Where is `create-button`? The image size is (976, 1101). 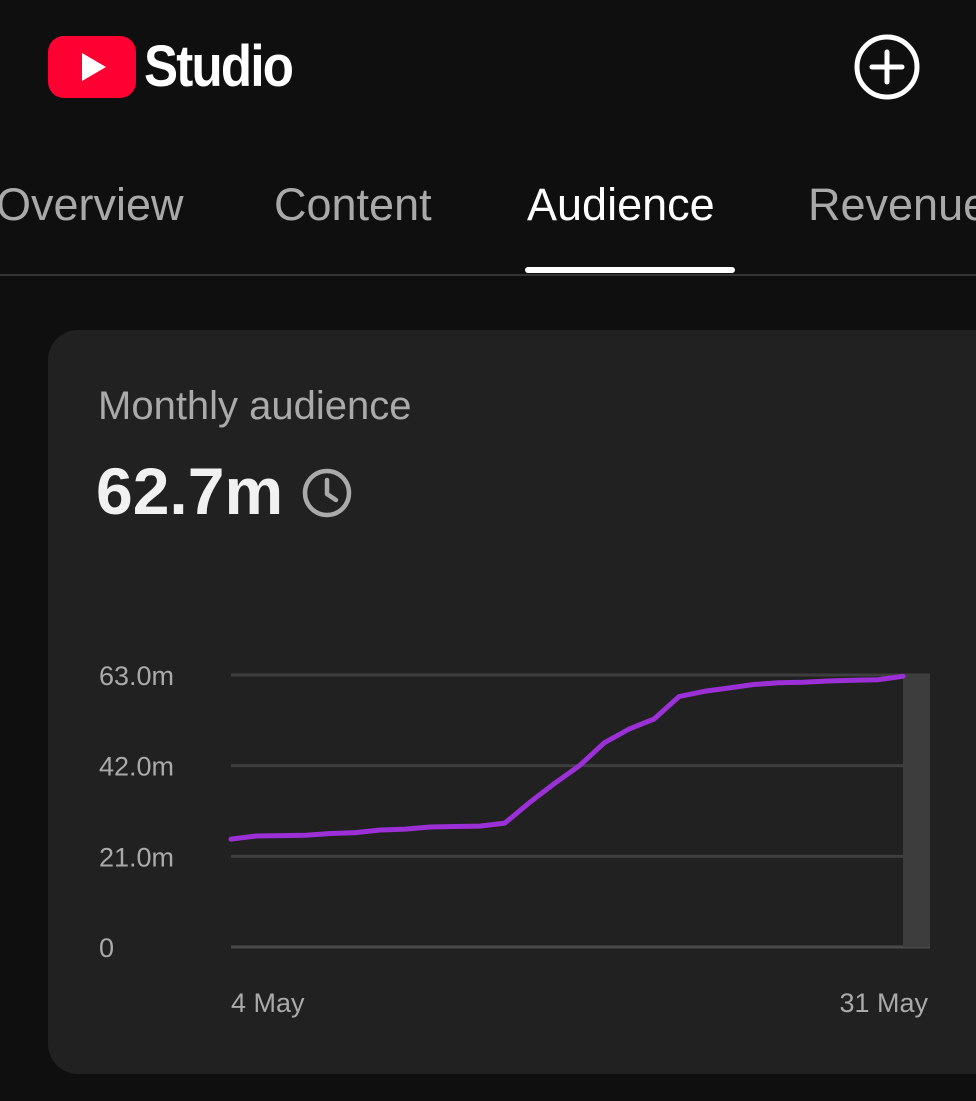
create-button is located at coordinates (887, 67).